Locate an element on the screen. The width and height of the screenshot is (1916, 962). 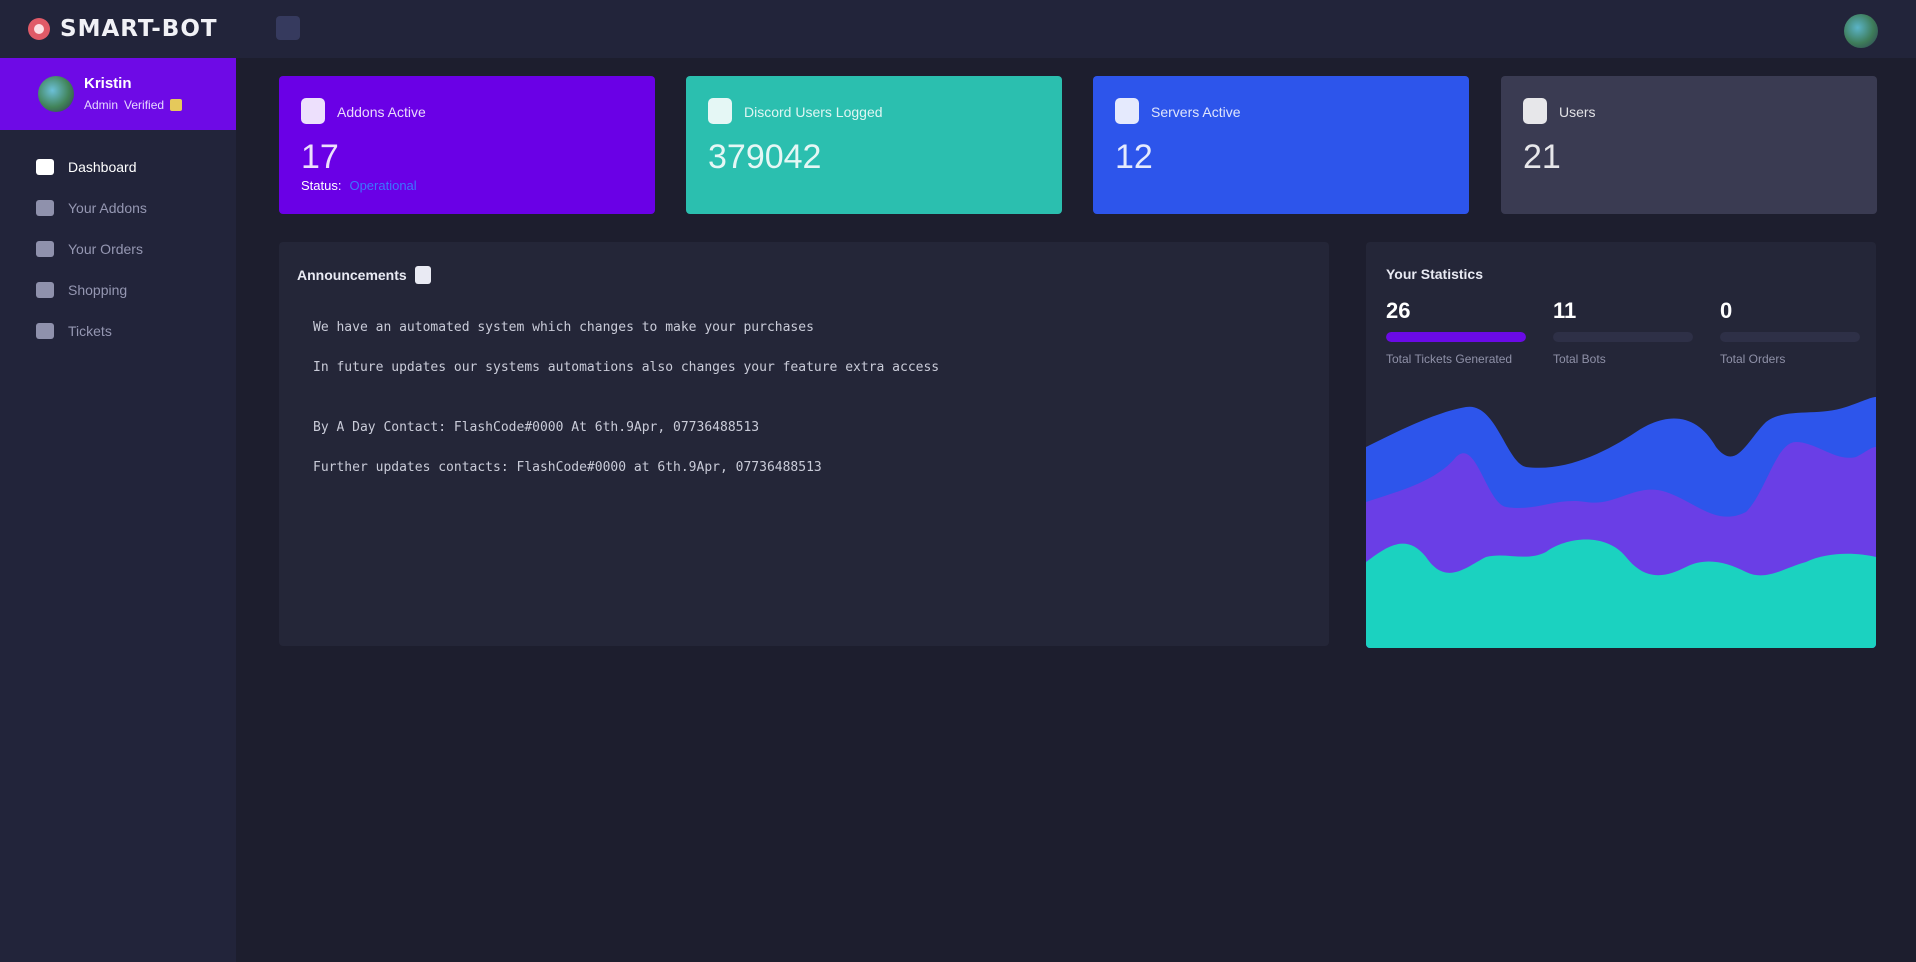
top-bar: SMART-BOT is located at coordinates (958, 29).